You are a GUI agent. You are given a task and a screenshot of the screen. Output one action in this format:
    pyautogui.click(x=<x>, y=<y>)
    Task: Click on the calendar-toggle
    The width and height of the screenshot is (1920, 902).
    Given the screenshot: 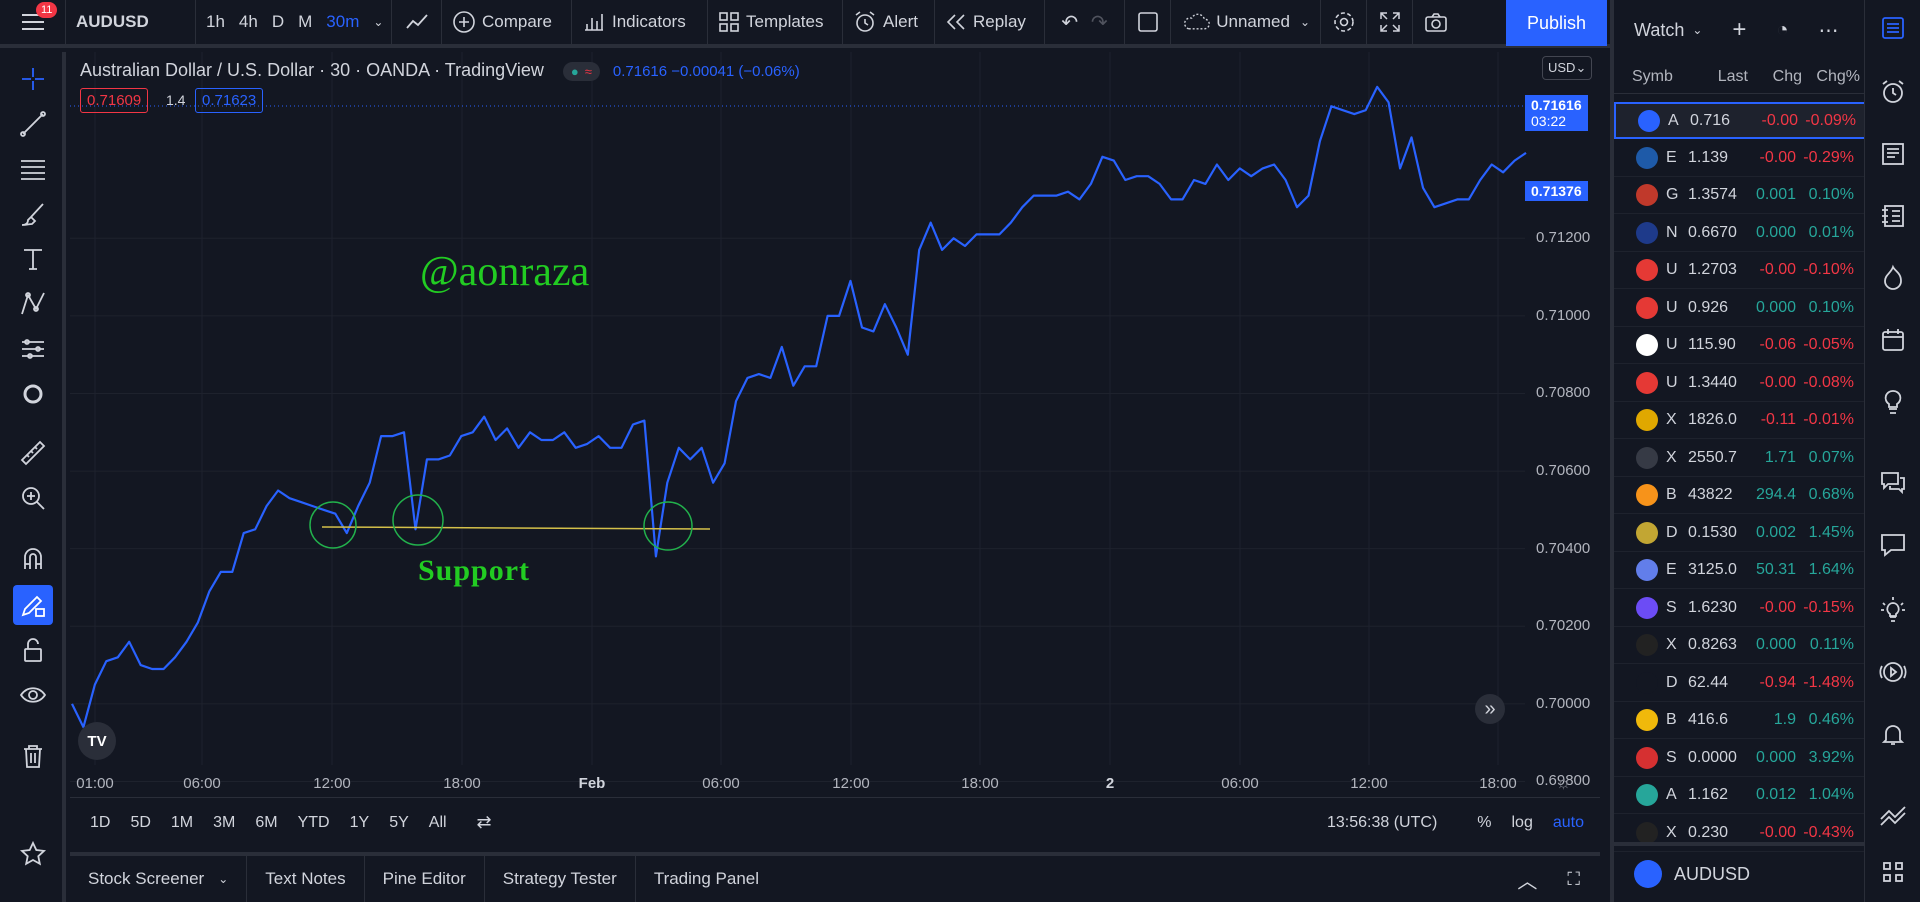 What is the action you would take?
    pyautogui.click(x=1893, y=340)
    